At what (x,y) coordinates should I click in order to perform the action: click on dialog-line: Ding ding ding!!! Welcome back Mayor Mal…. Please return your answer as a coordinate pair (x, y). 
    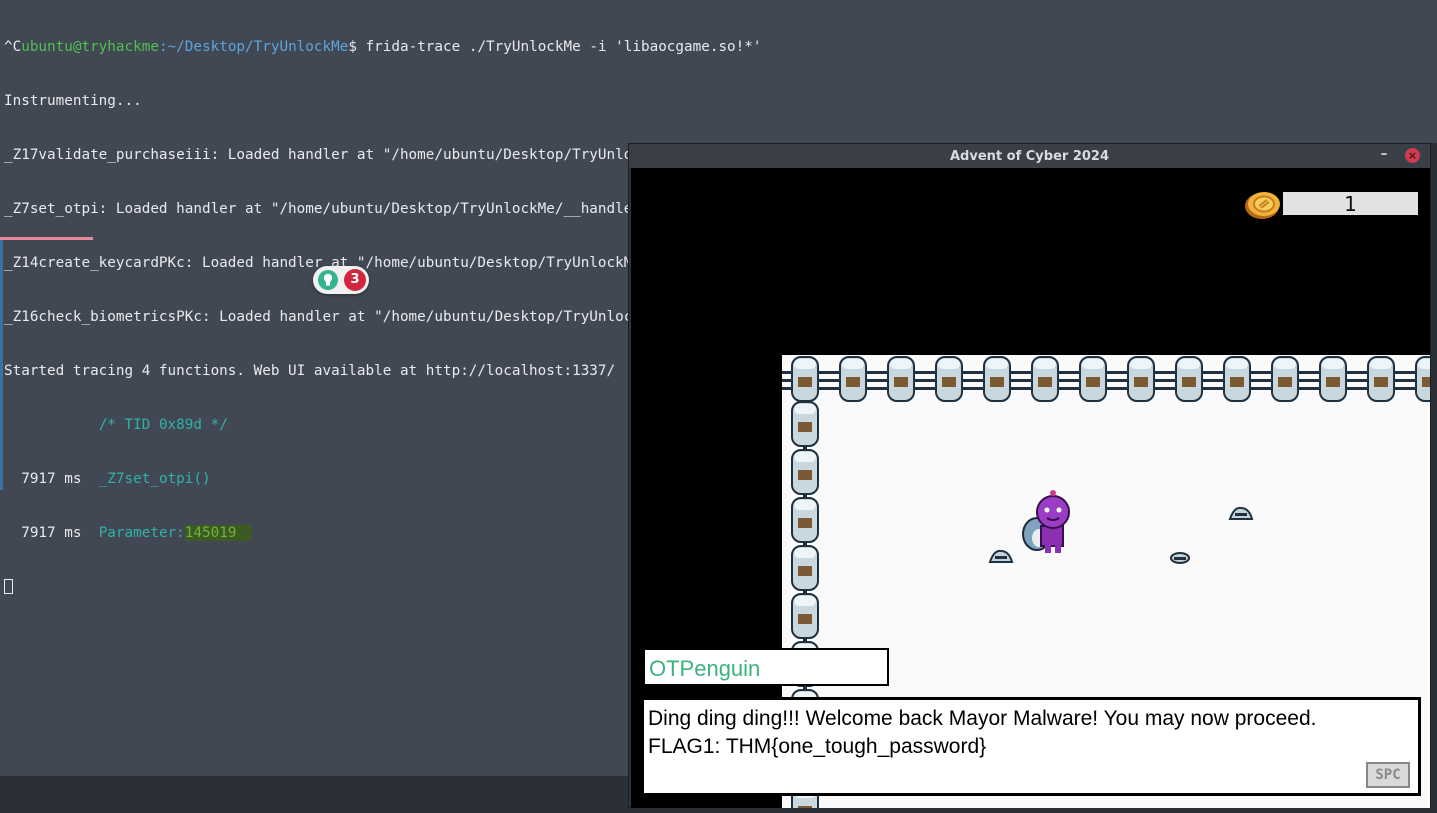
    Looking at the image, I should click on (982, 718).